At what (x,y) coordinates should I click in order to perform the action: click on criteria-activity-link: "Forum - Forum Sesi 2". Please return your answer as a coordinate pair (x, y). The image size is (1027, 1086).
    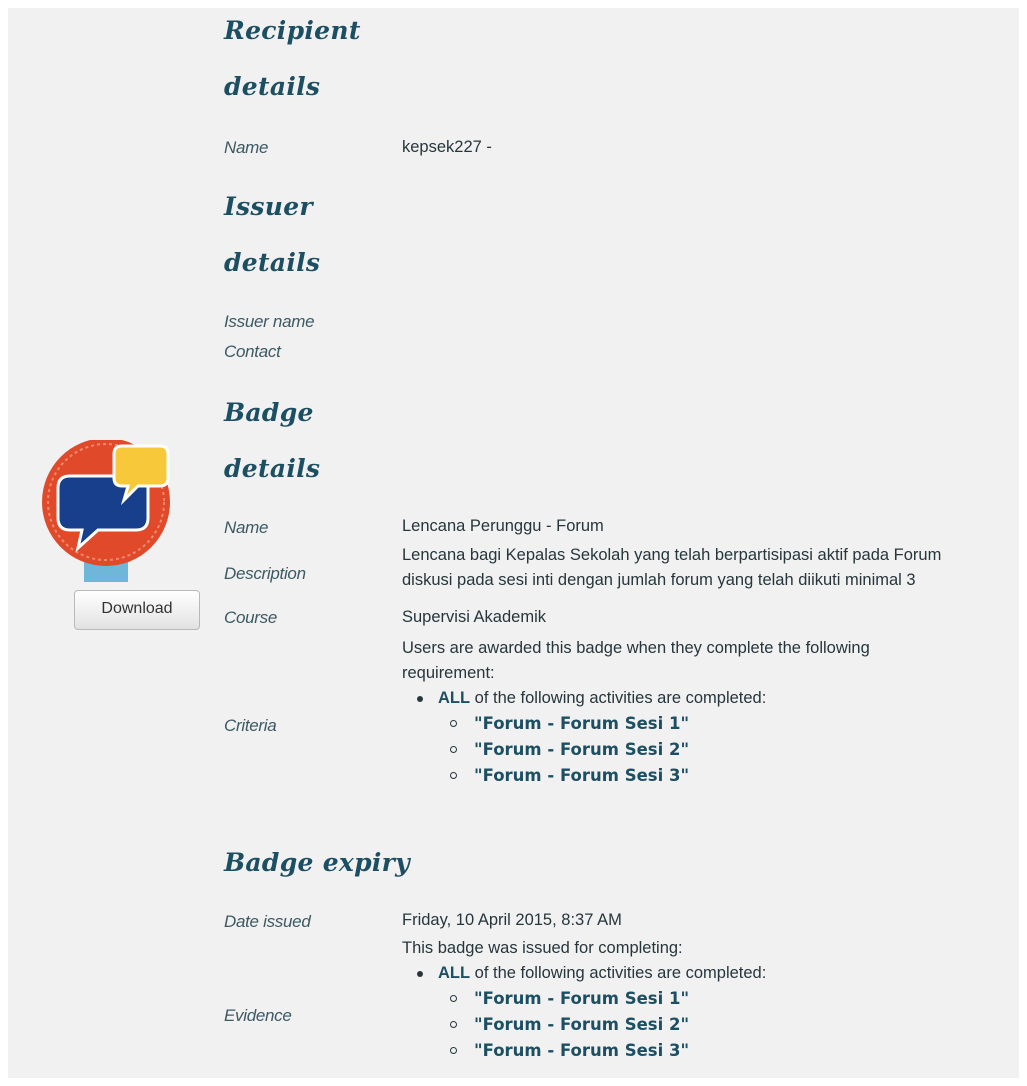
    Looking at the image, I should click on (581, 749).